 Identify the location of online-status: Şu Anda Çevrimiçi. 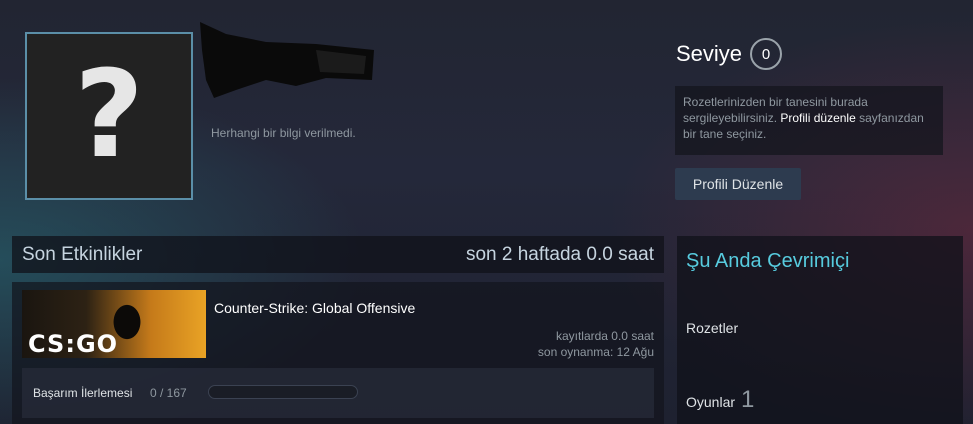
(768, 261).